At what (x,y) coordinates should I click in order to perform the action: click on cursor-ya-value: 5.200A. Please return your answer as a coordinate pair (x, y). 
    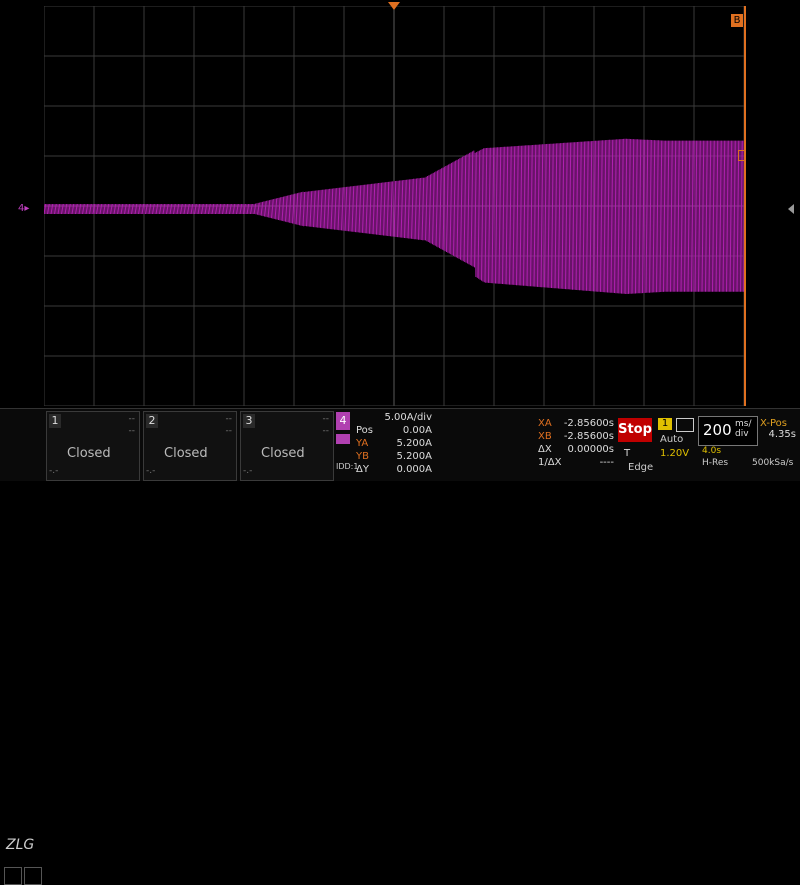
    Looking at the image, I should click on (414, 443).